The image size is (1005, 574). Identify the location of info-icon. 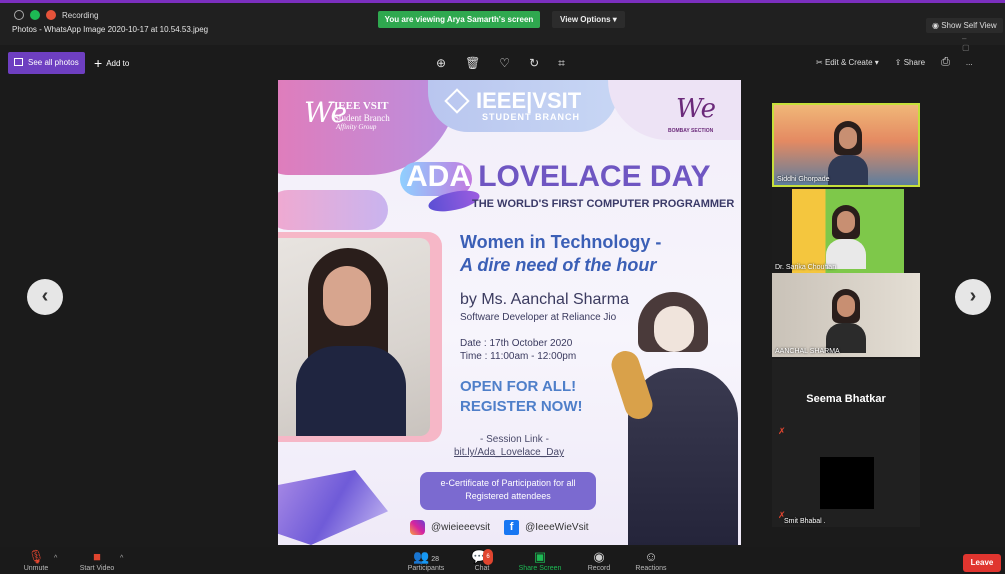
(19, 15).